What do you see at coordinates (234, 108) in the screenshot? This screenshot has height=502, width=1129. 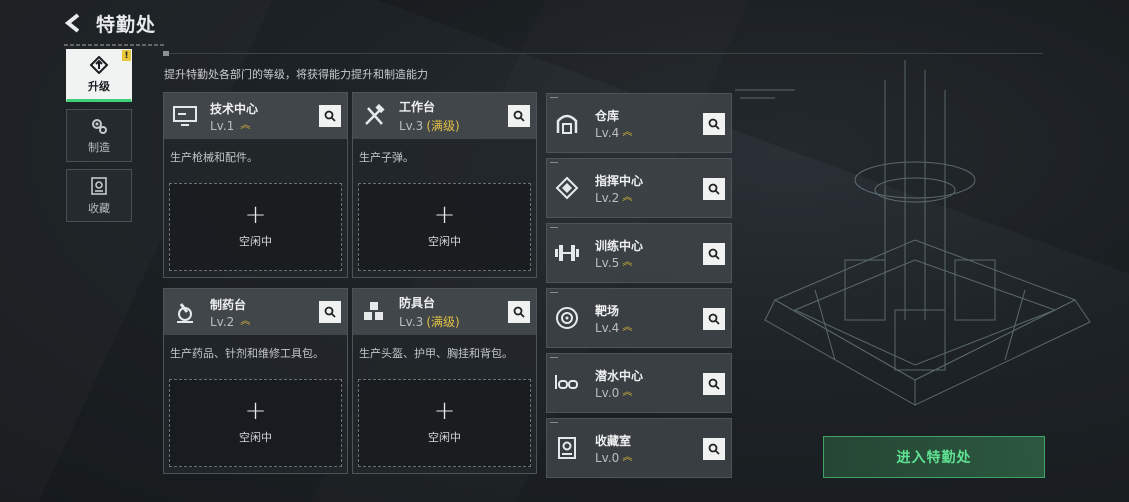 I see `dept-name: 技术中心` at bounding box center [234, 108].